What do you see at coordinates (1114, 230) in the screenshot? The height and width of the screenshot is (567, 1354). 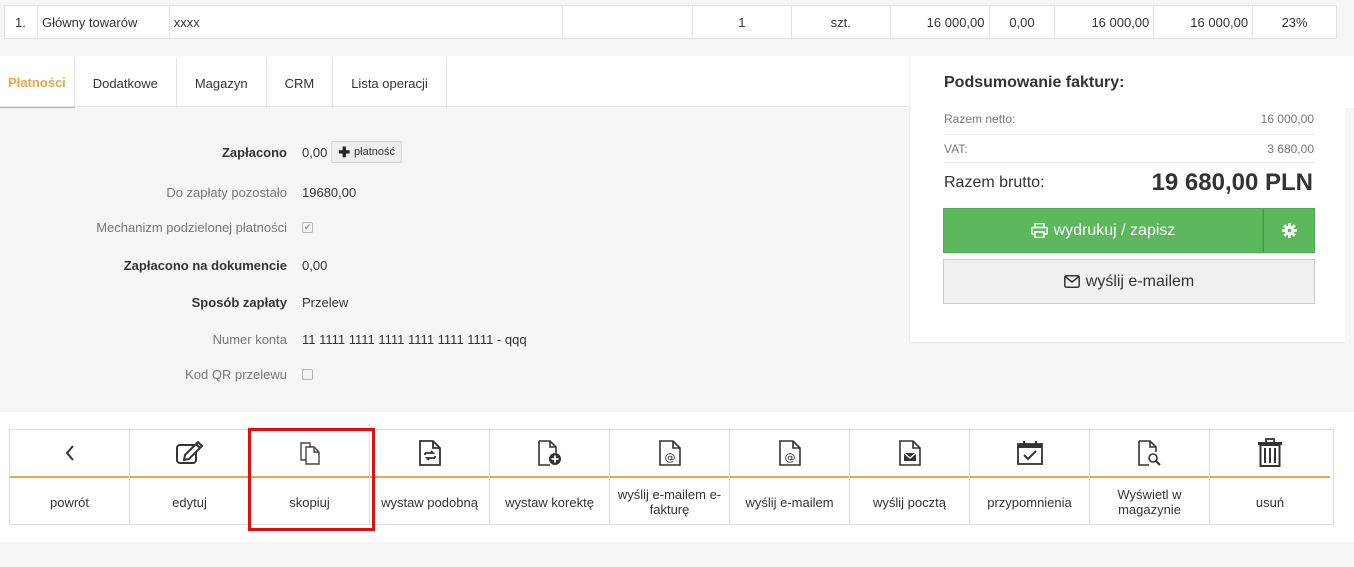 I see `print-save-label: wydrukuj / zapisz` at bounding box center [1114, 230].